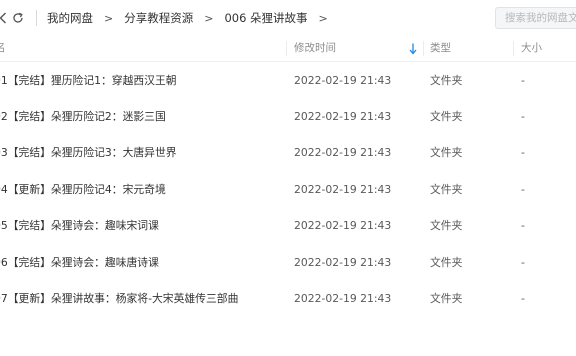  What do you see at coordinates (119, 299) in the screenshot?
I see `file-name: 07【更新】朵狸讲故事：杨家将-大宋英雄传三部曲` at bounding box center [119, 299].